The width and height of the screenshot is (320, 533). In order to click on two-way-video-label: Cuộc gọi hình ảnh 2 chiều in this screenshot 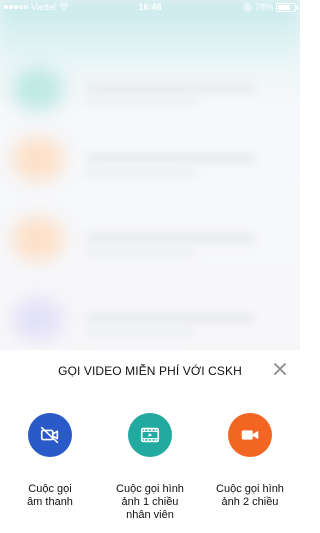, I will do `click(250, 495)`.